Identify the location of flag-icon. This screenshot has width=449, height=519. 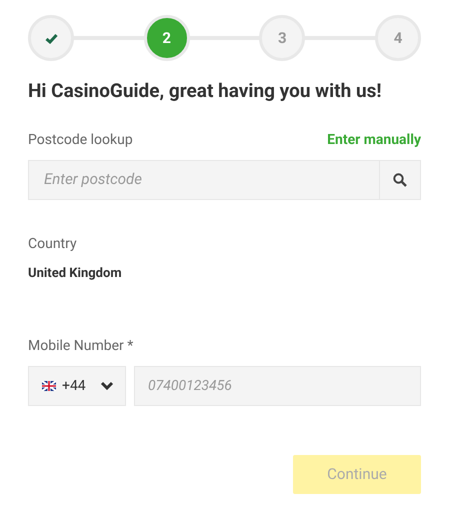
(49, 386).